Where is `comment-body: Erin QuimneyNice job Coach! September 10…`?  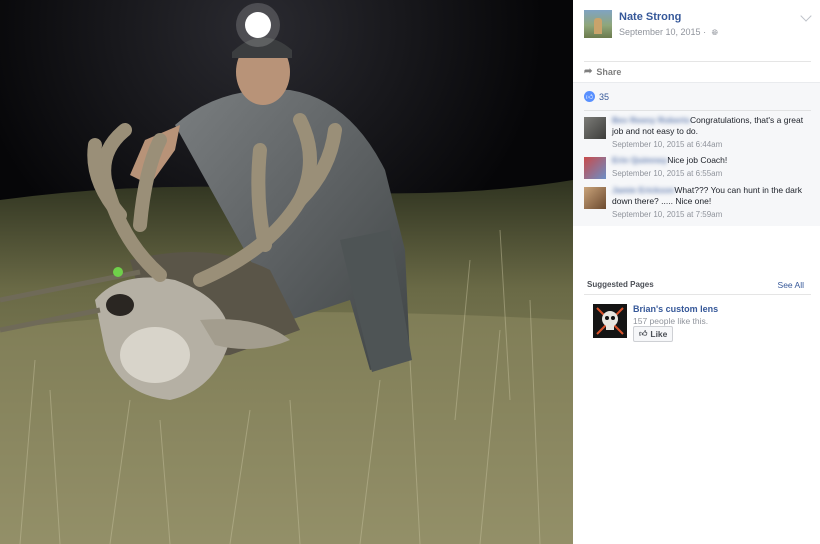 comment-body: Erin QuimneyNice job Coach! September 10… is located at coordinates (711, 167).